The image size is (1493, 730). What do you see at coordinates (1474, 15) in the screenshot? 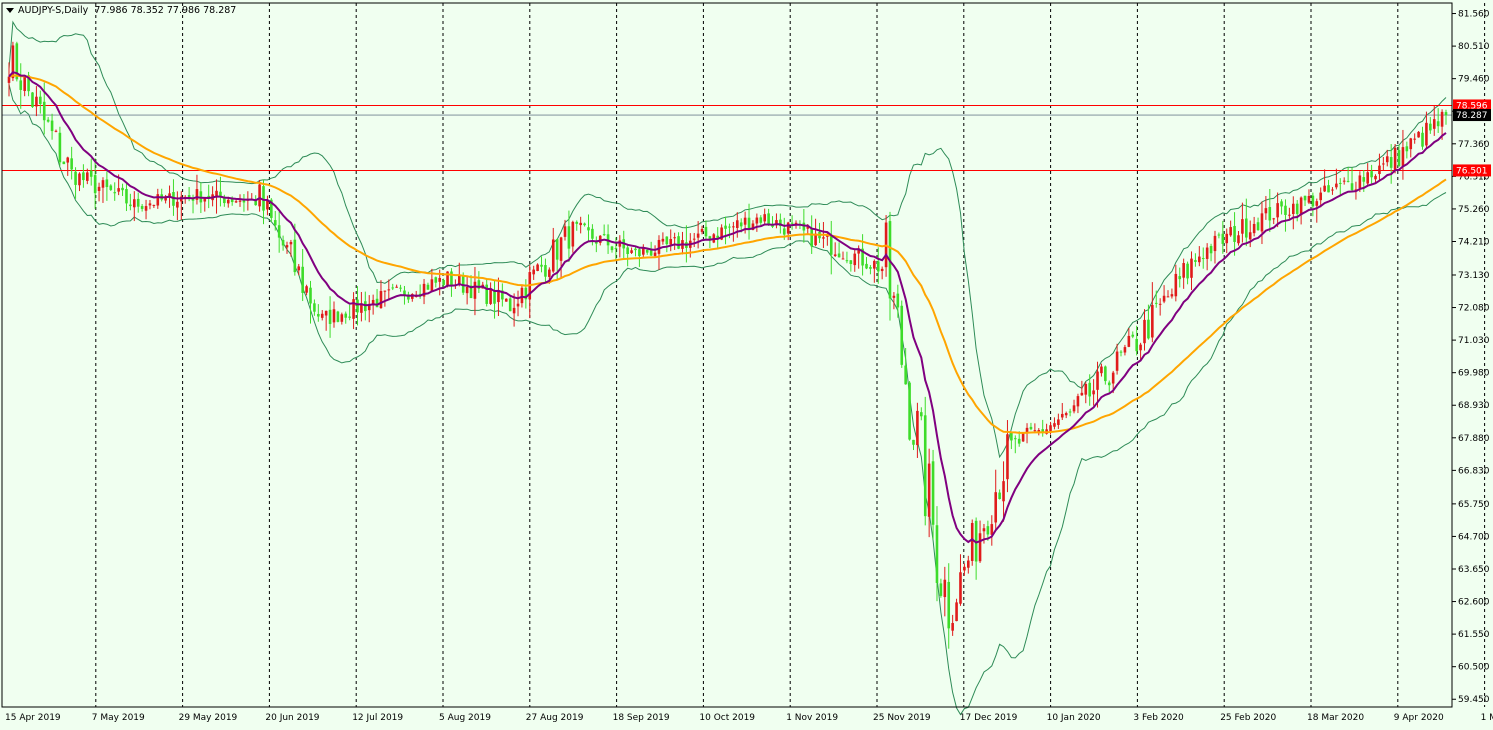
I see `y-tick-label: 81.560` at bounding box center [1474, 15].